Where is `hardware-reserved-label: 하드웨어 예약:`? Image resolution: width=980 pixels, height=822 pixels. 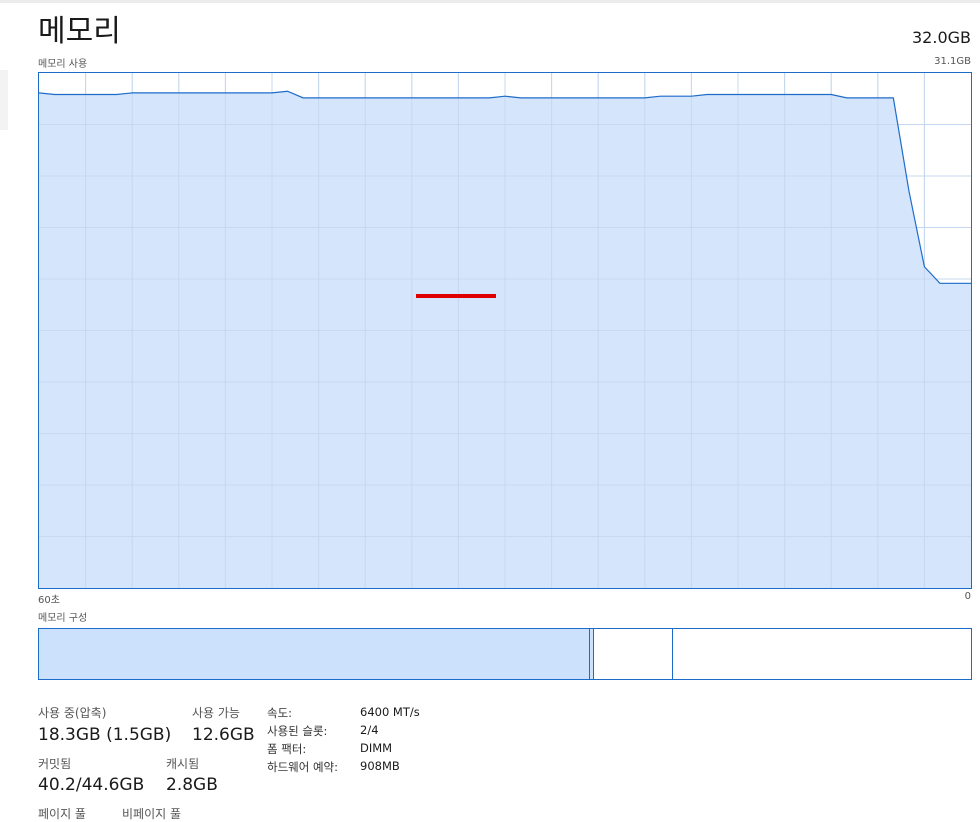
hardware-reserved-label: 하드웨어 예약: is located at coordinates (303, 767).